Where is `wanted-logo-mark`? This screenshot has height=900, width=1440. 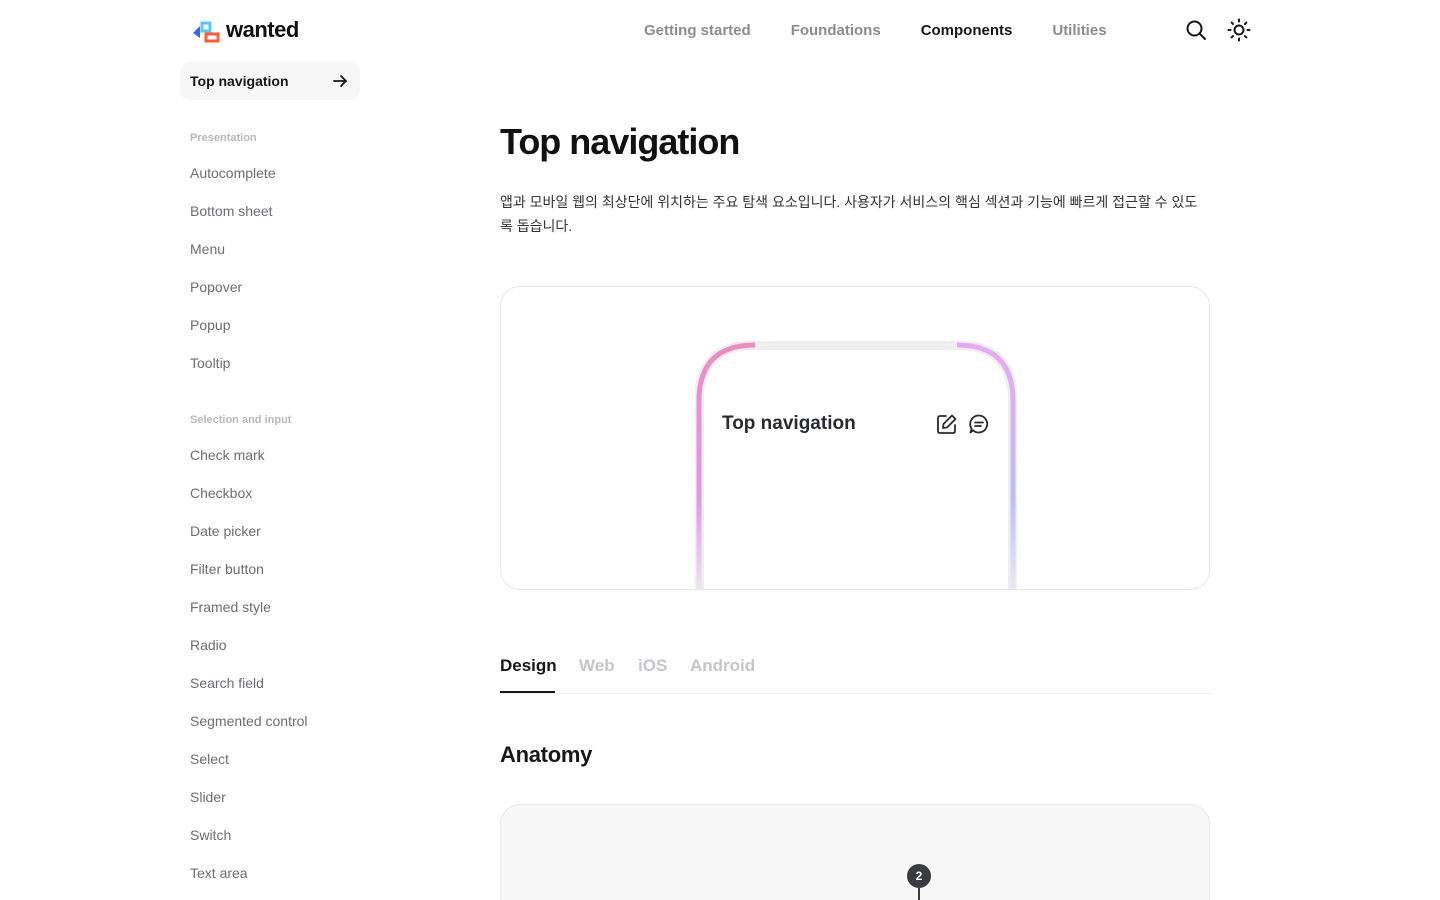
wanted-logo-mark is located at coordinates (206, 32).